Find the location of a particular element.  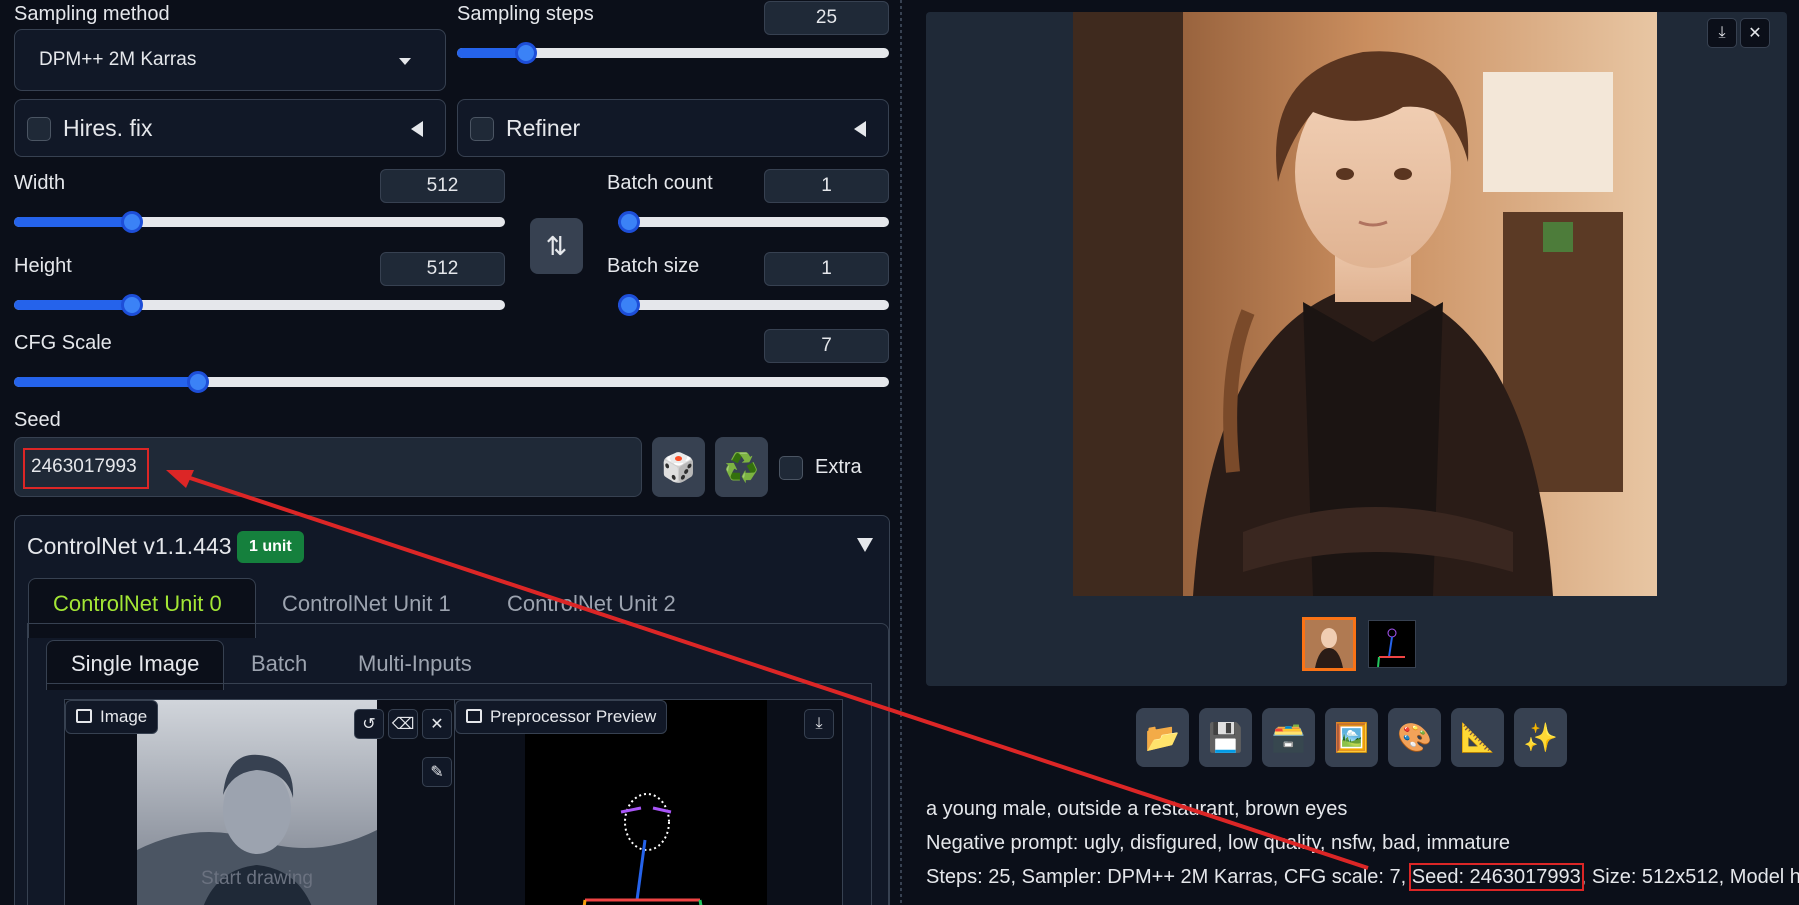

seed-label: Seed is located at coordinates (37, 420).